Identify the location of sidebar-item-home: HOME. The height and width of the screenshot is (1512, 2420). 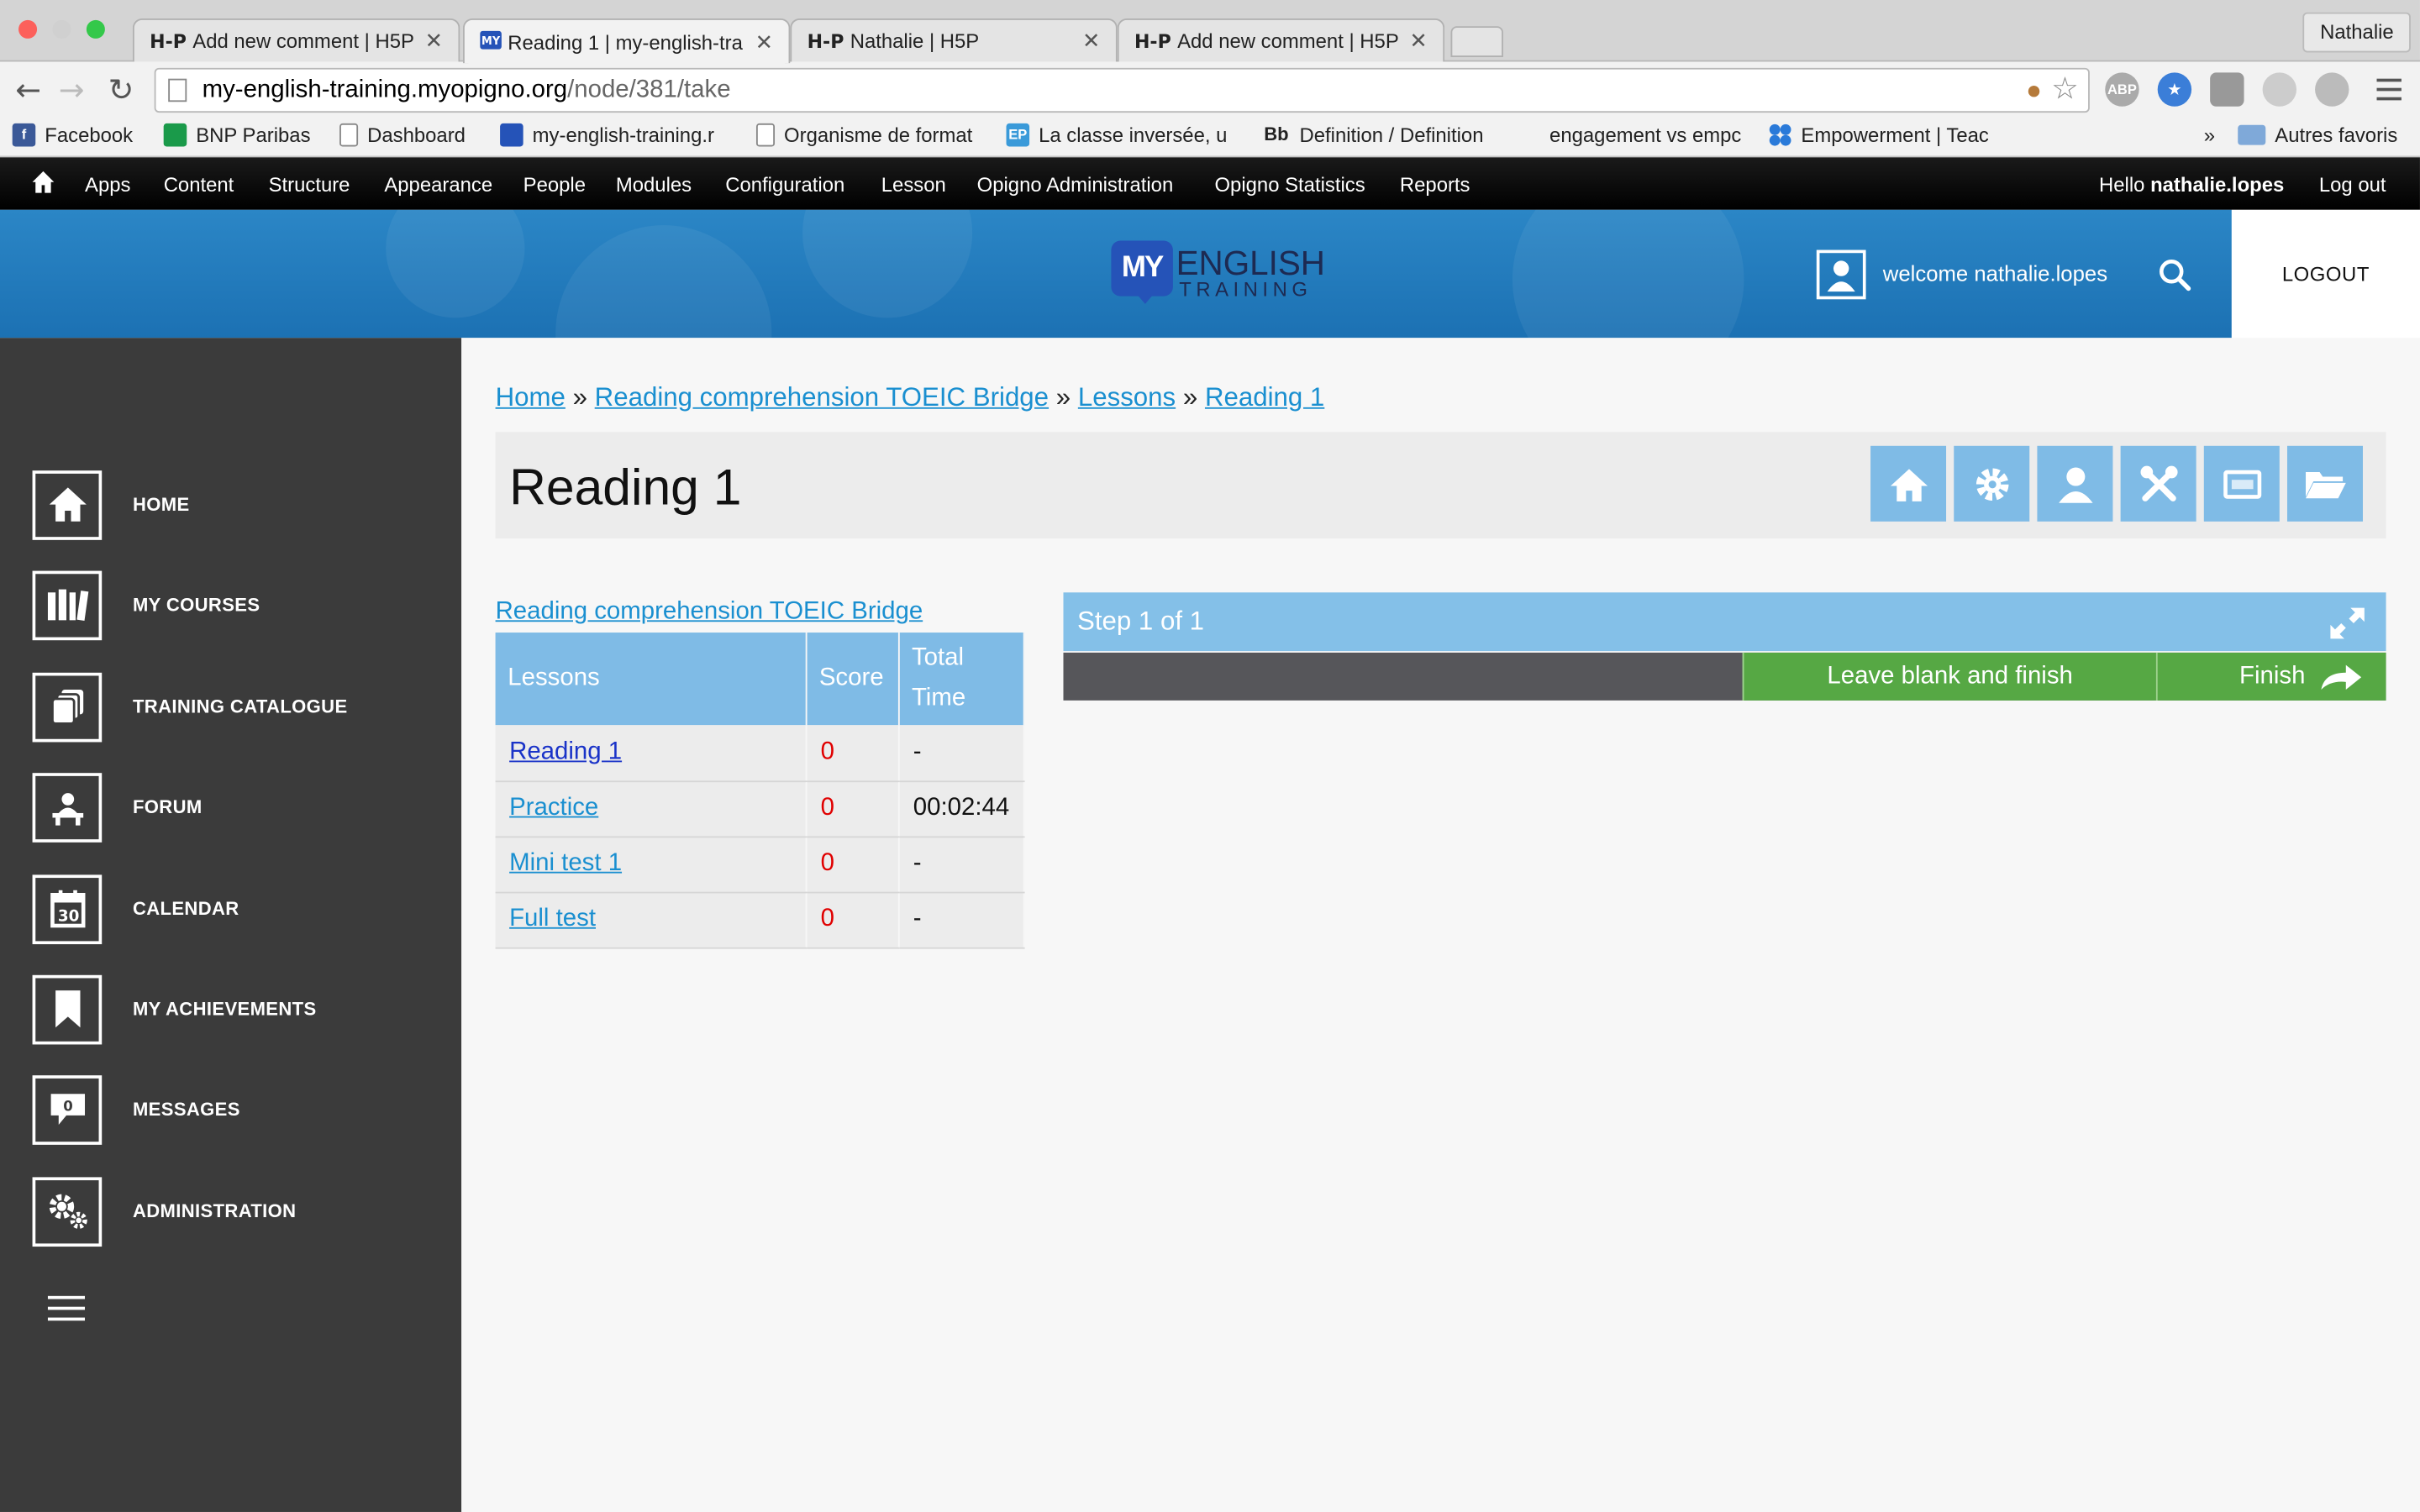
(111, 504).